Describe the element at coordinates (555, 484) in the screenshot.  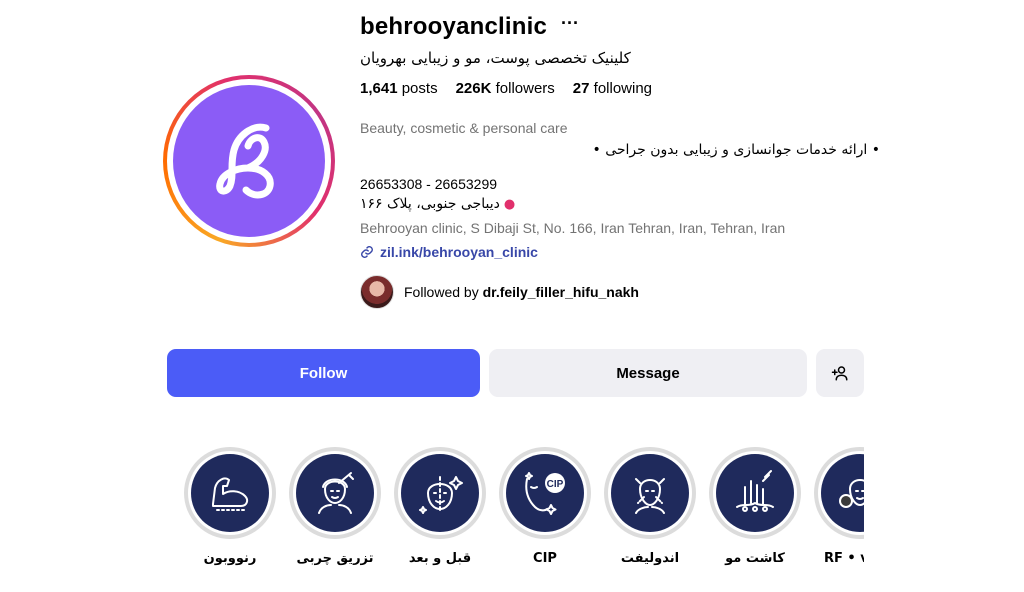
I see `cip-badge-text: CIP` at that location.